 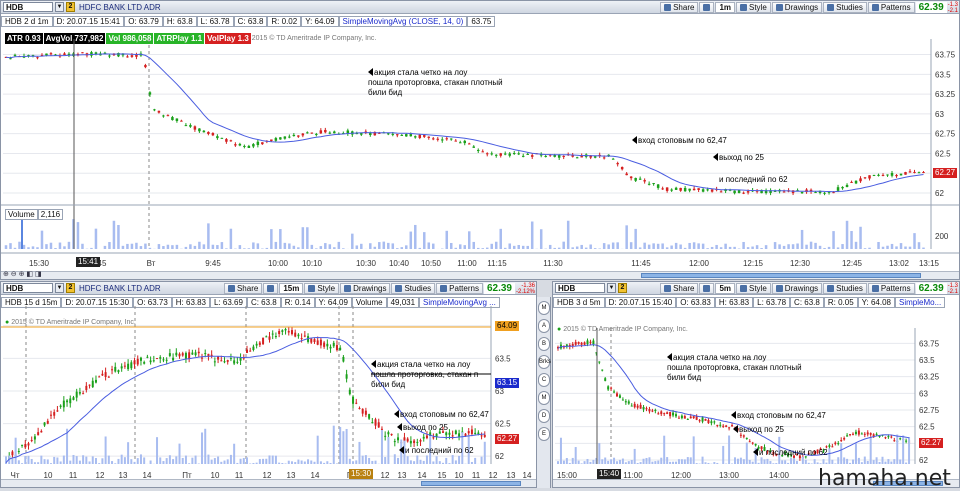 I want to click on top-scrollbar, so click(x=480, y=275).